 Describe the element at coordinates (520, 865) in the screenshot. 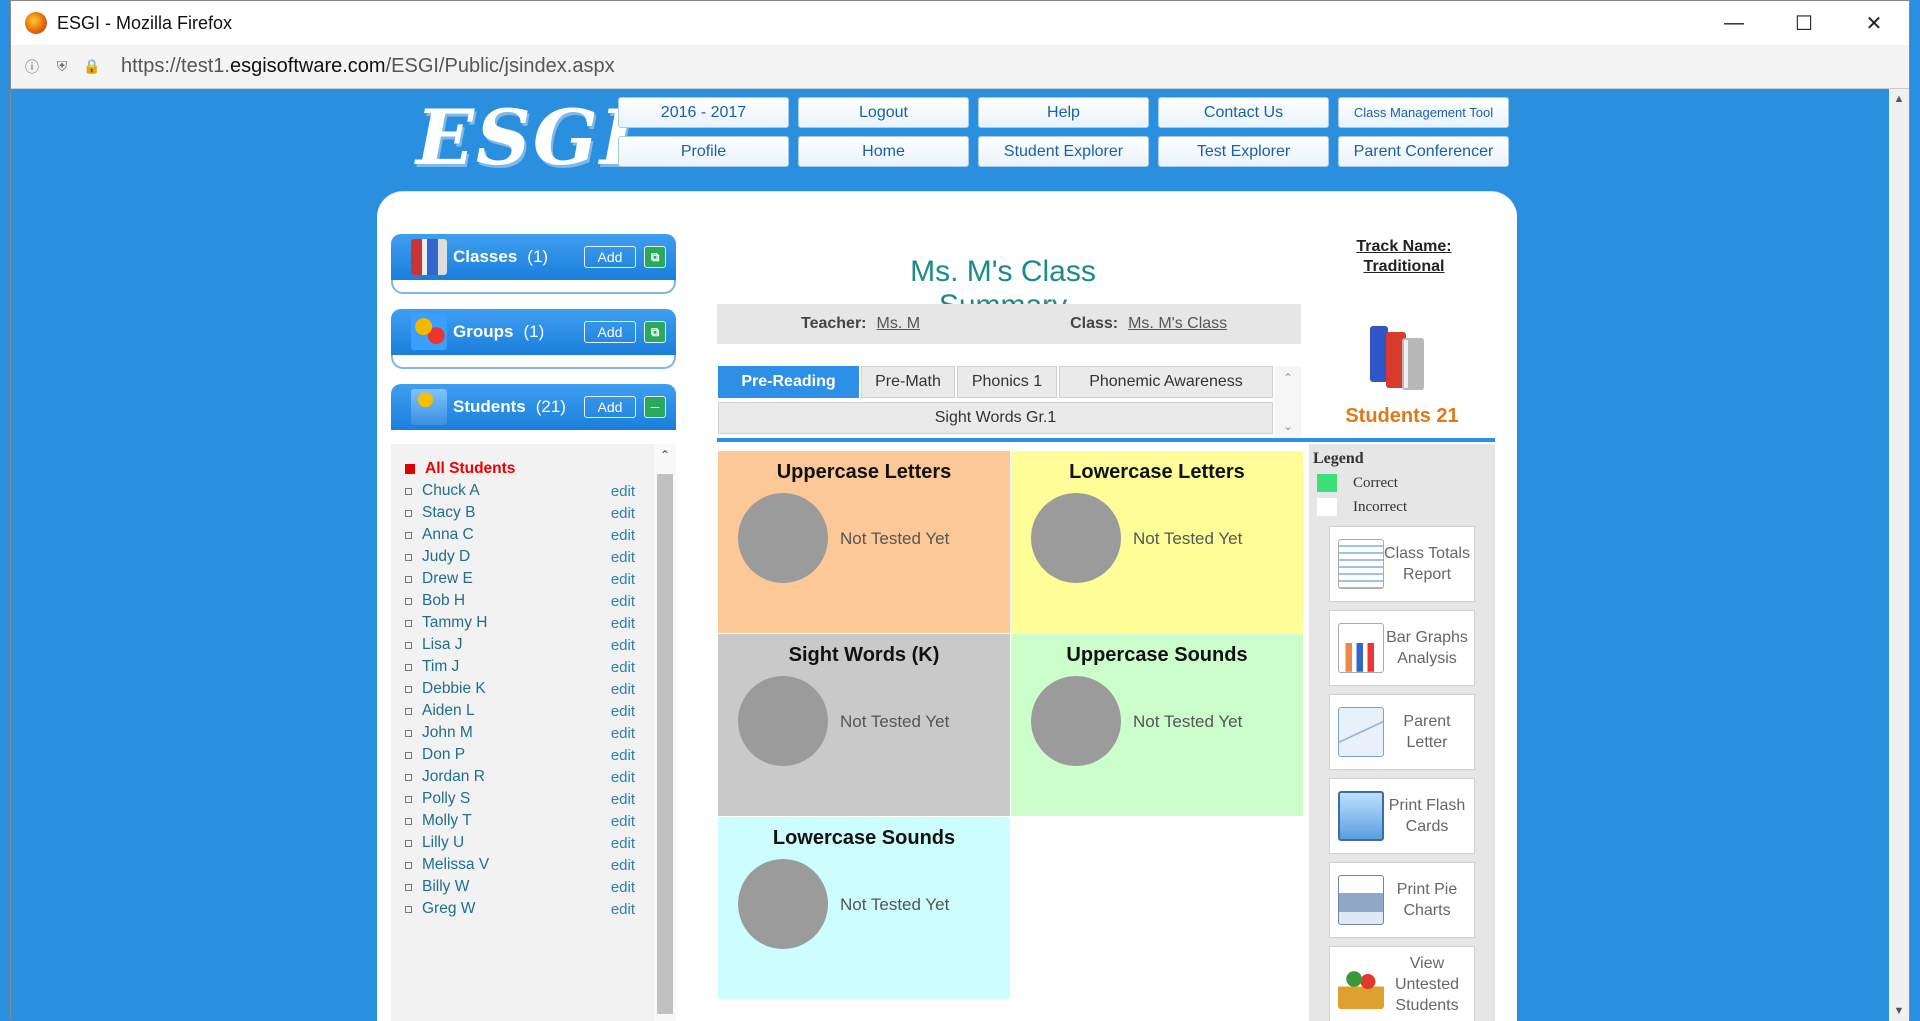

I see `student-row: Melissa V edit` at that location.